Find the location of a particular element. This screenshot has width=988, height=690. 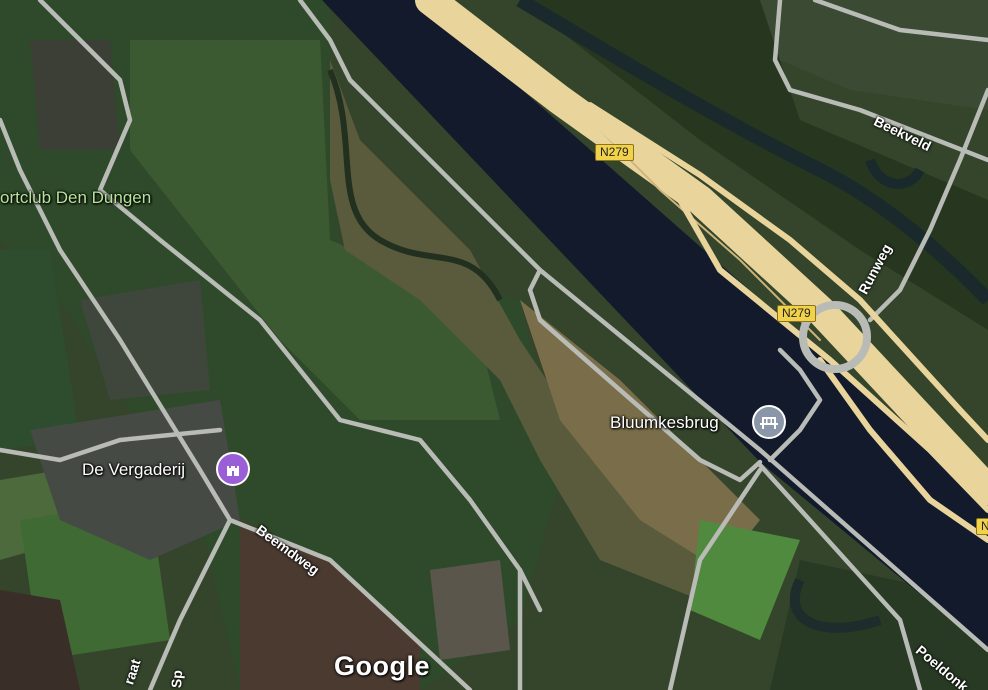

place-label-vergaderij: De Vergaderij is located at coordinates (133, 470).